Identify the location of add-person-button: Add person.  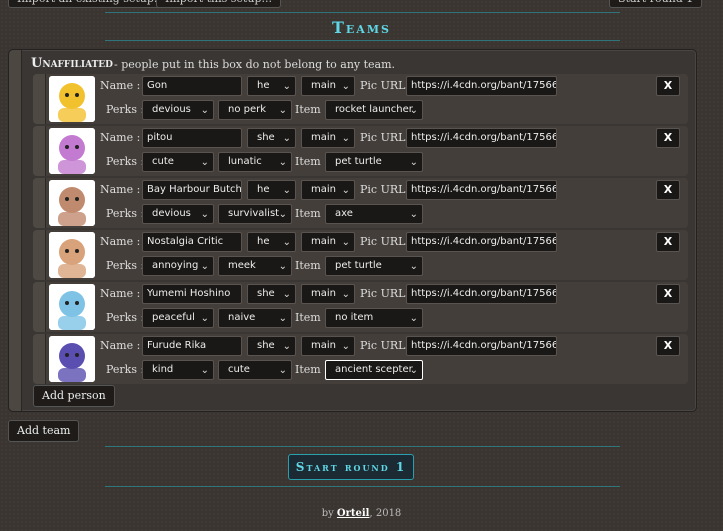
(74, 396).